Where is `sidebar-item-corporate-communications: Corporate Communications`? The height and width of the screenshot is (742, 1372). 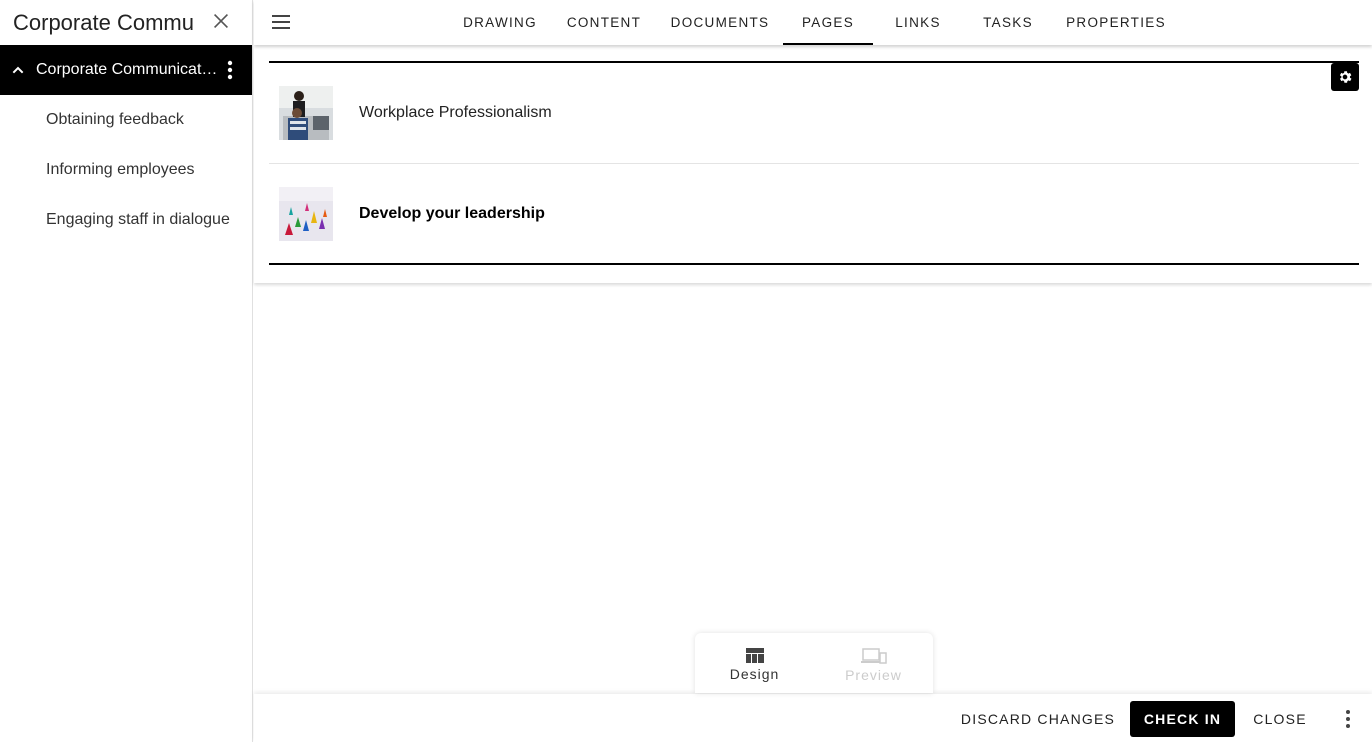
sidebar-item-corporate-communications: Corporate Communications is located at coordinates (126, 70).